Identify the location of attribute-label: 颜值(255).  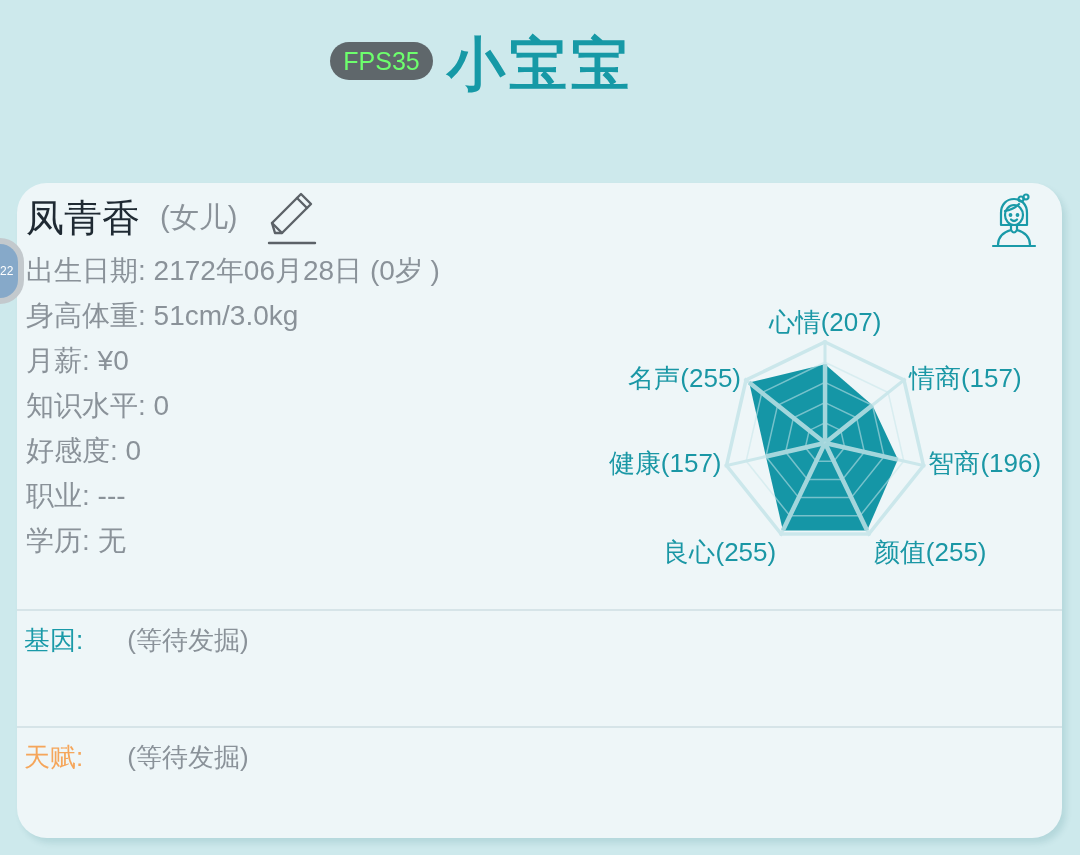
(930, 552).